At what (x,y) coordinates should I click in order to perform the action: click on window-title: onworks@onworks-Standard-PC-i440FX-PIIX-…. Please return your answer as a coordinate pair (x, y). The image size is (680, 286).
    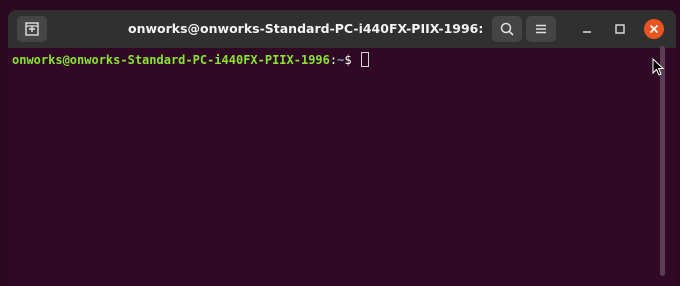
    Looking at the image, I should click on (308, 28).